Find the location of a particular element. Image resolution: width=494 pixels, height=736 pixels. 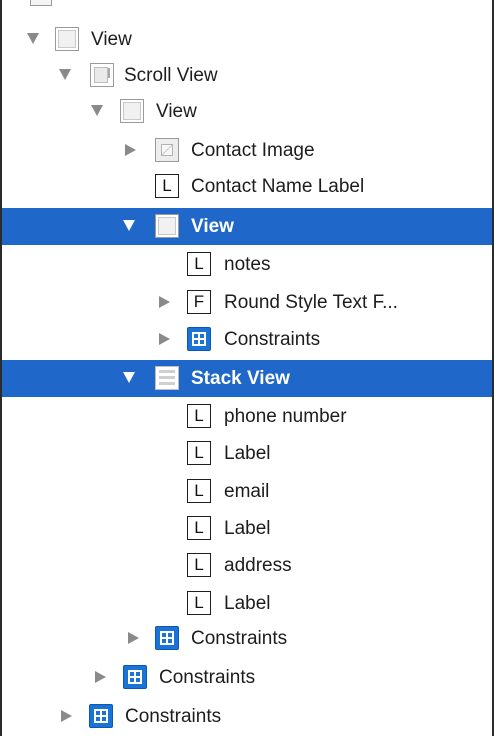

stack-view-icon is located at coordinates (167, 378).